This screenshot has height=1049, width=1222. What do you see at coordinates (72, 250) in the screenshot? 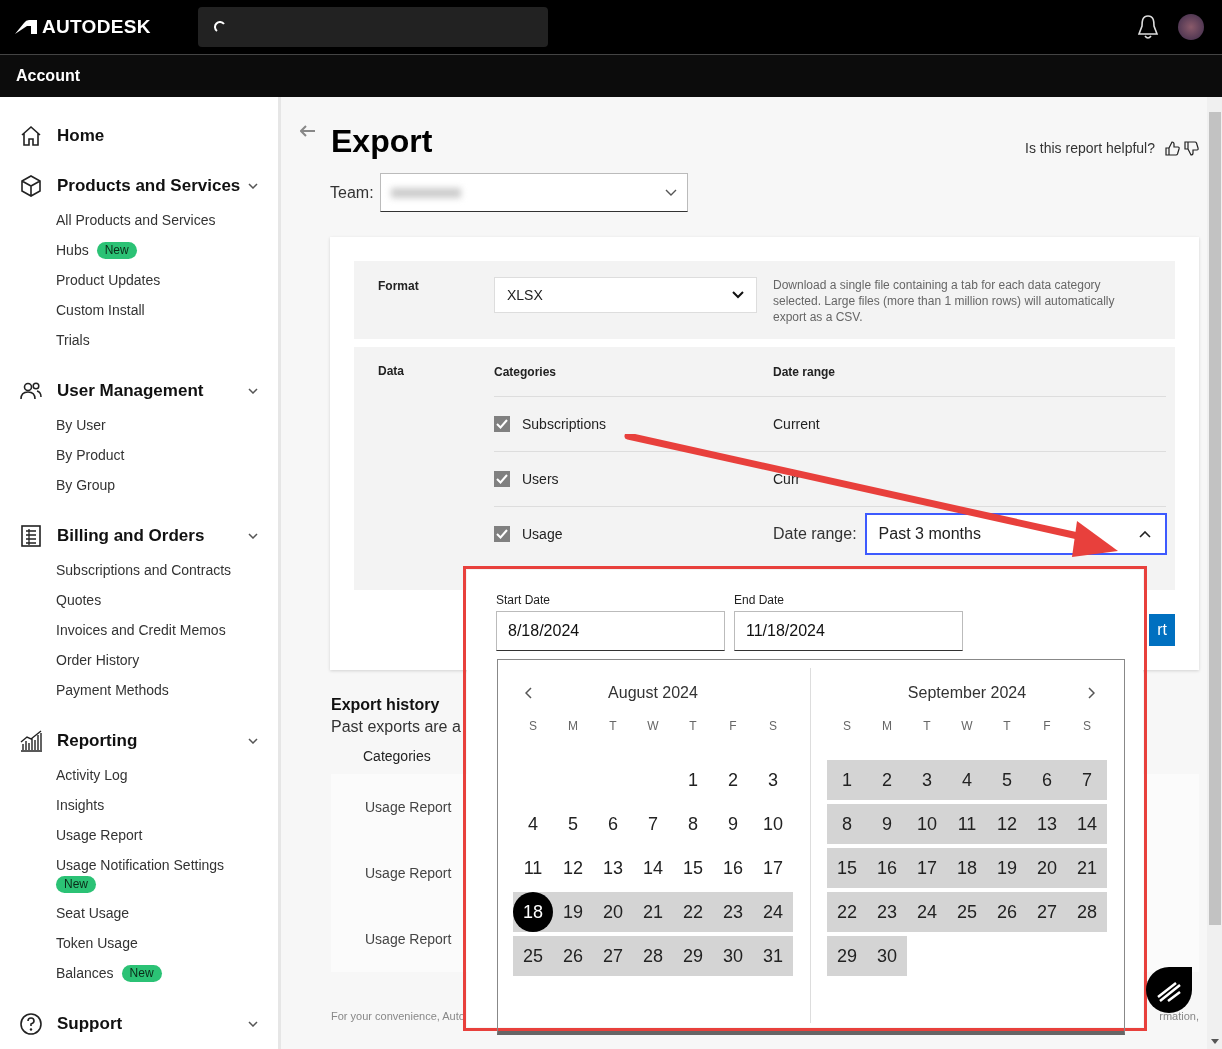
I see `sidebar-item: Hubs` at bounding box center [72, 250].